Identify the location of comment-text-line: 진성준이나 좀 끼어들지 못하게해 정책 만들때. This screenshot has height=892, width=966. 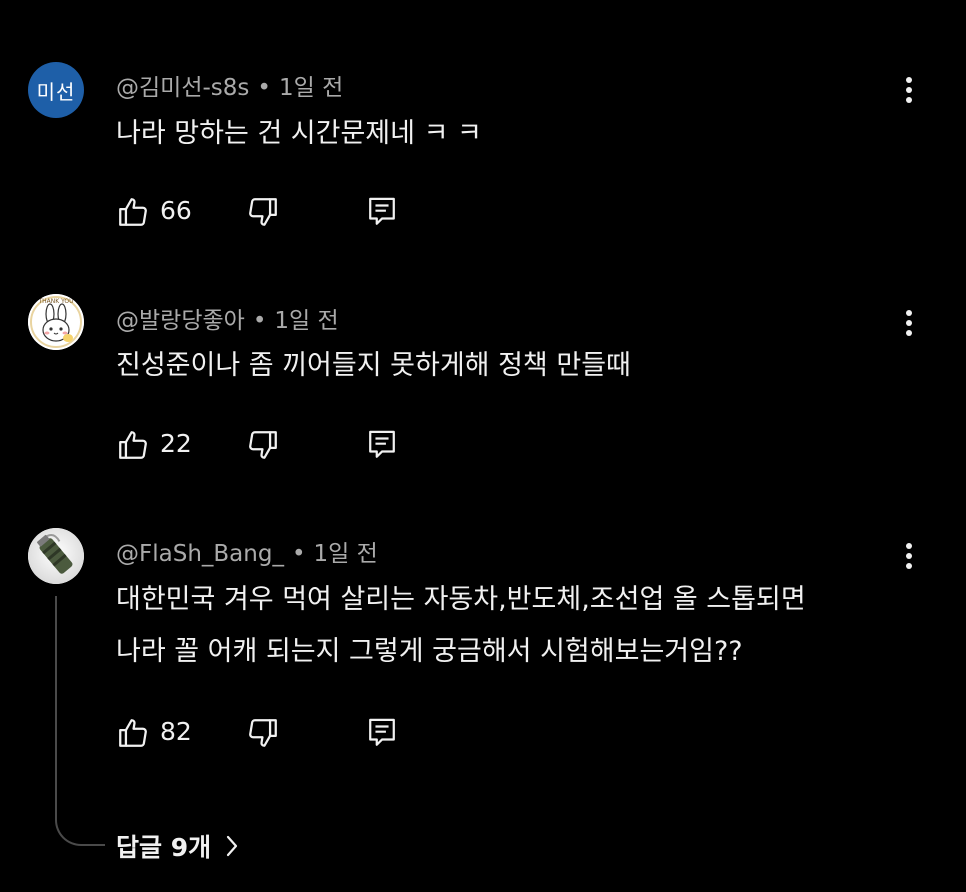
(373, 365).